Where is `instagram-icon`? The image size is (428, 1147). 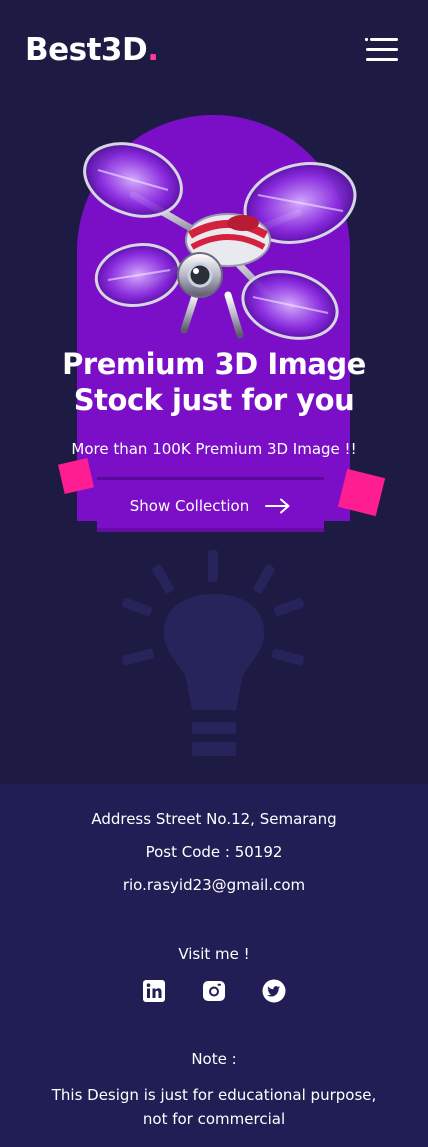
instagram-icon is located at coordinates (214, 991).